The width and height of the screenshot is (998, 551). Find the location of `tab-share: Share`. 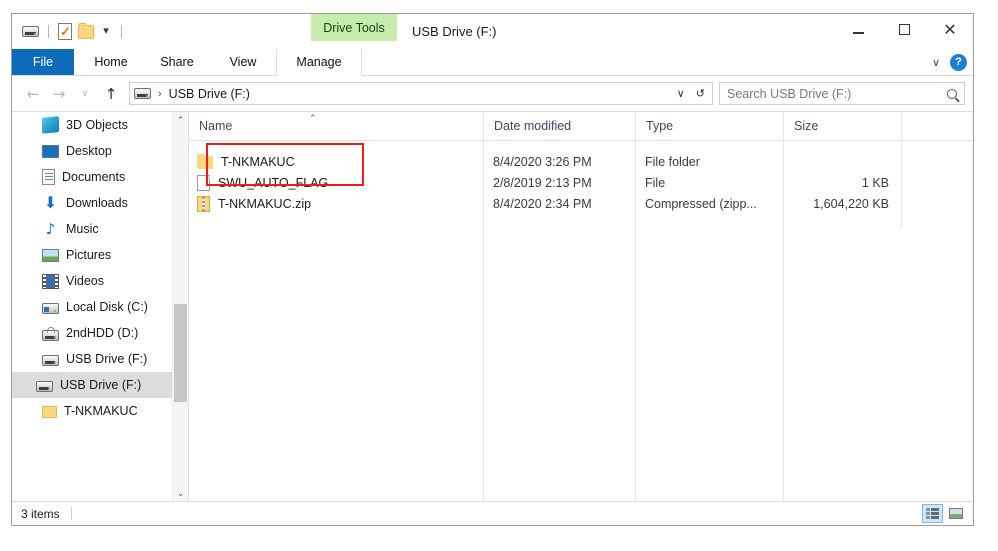

tab-share: Share is located at coordinates (177, 62).